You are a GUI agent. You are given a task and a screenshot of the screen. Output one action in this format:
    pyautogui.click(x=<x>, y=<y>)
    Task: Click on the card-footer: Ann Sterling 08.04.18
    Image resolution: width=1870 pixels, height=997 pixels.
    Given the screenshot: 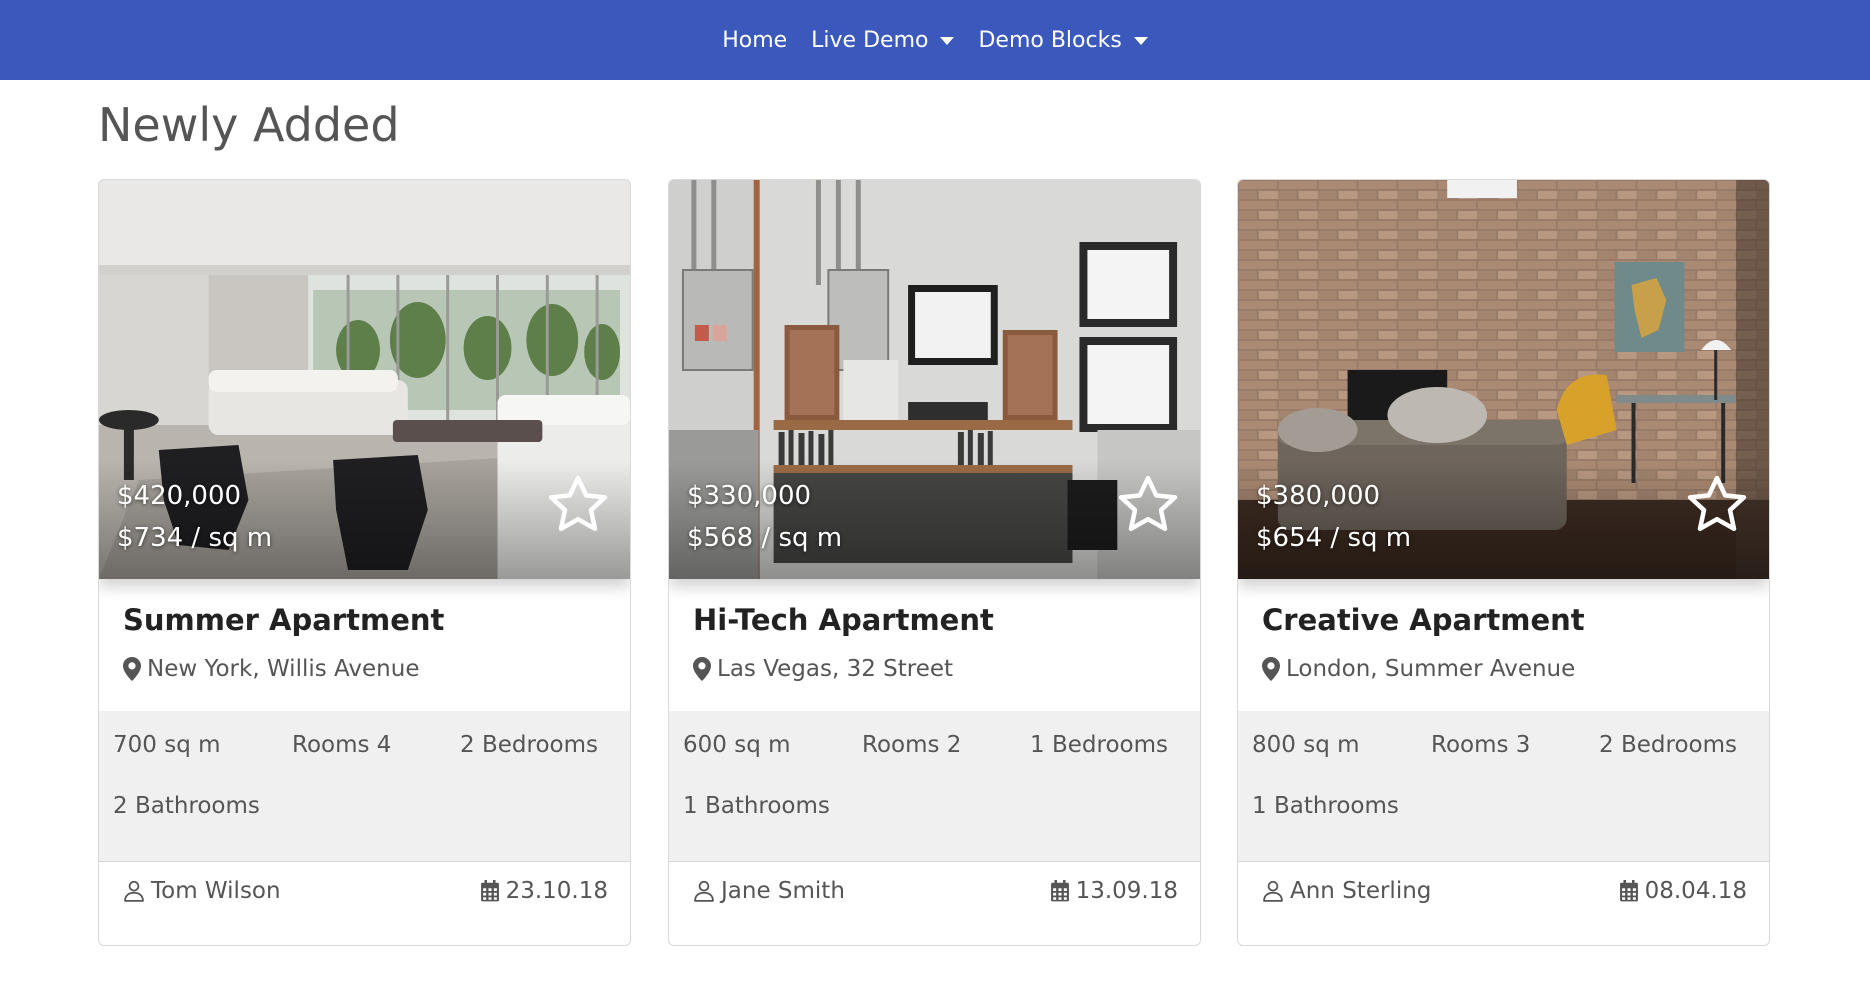 What is the action you would take?
    pyautogui.click(x=1503, y=903)
    